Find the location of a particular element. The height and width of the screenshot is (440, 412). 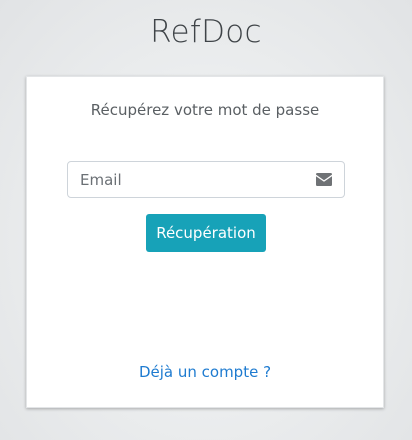

recovery-button: Récupération is located at coordinates (206, 233).